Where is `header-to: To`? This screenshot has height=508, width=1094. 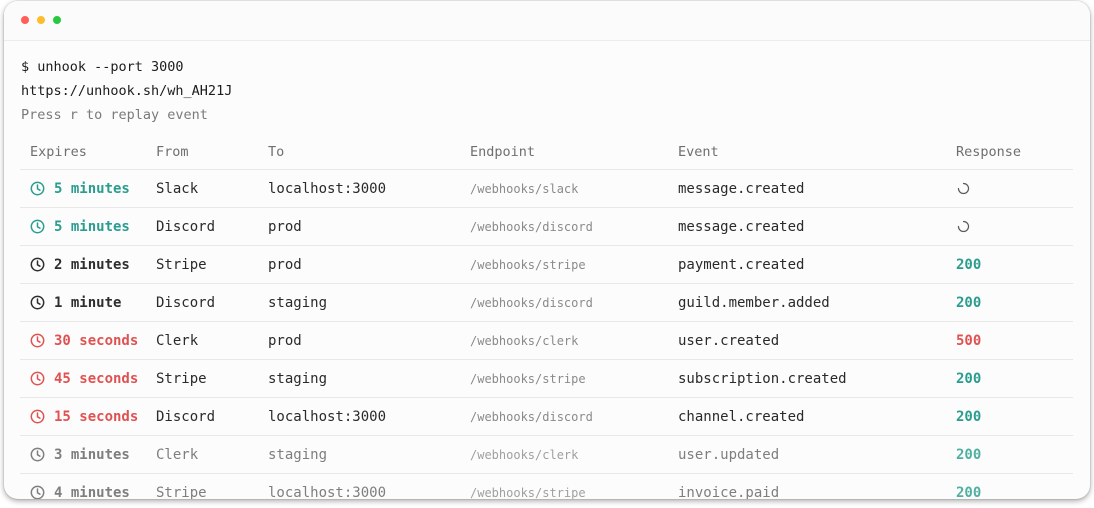
header-to: To is located at coordinates (276, 152).